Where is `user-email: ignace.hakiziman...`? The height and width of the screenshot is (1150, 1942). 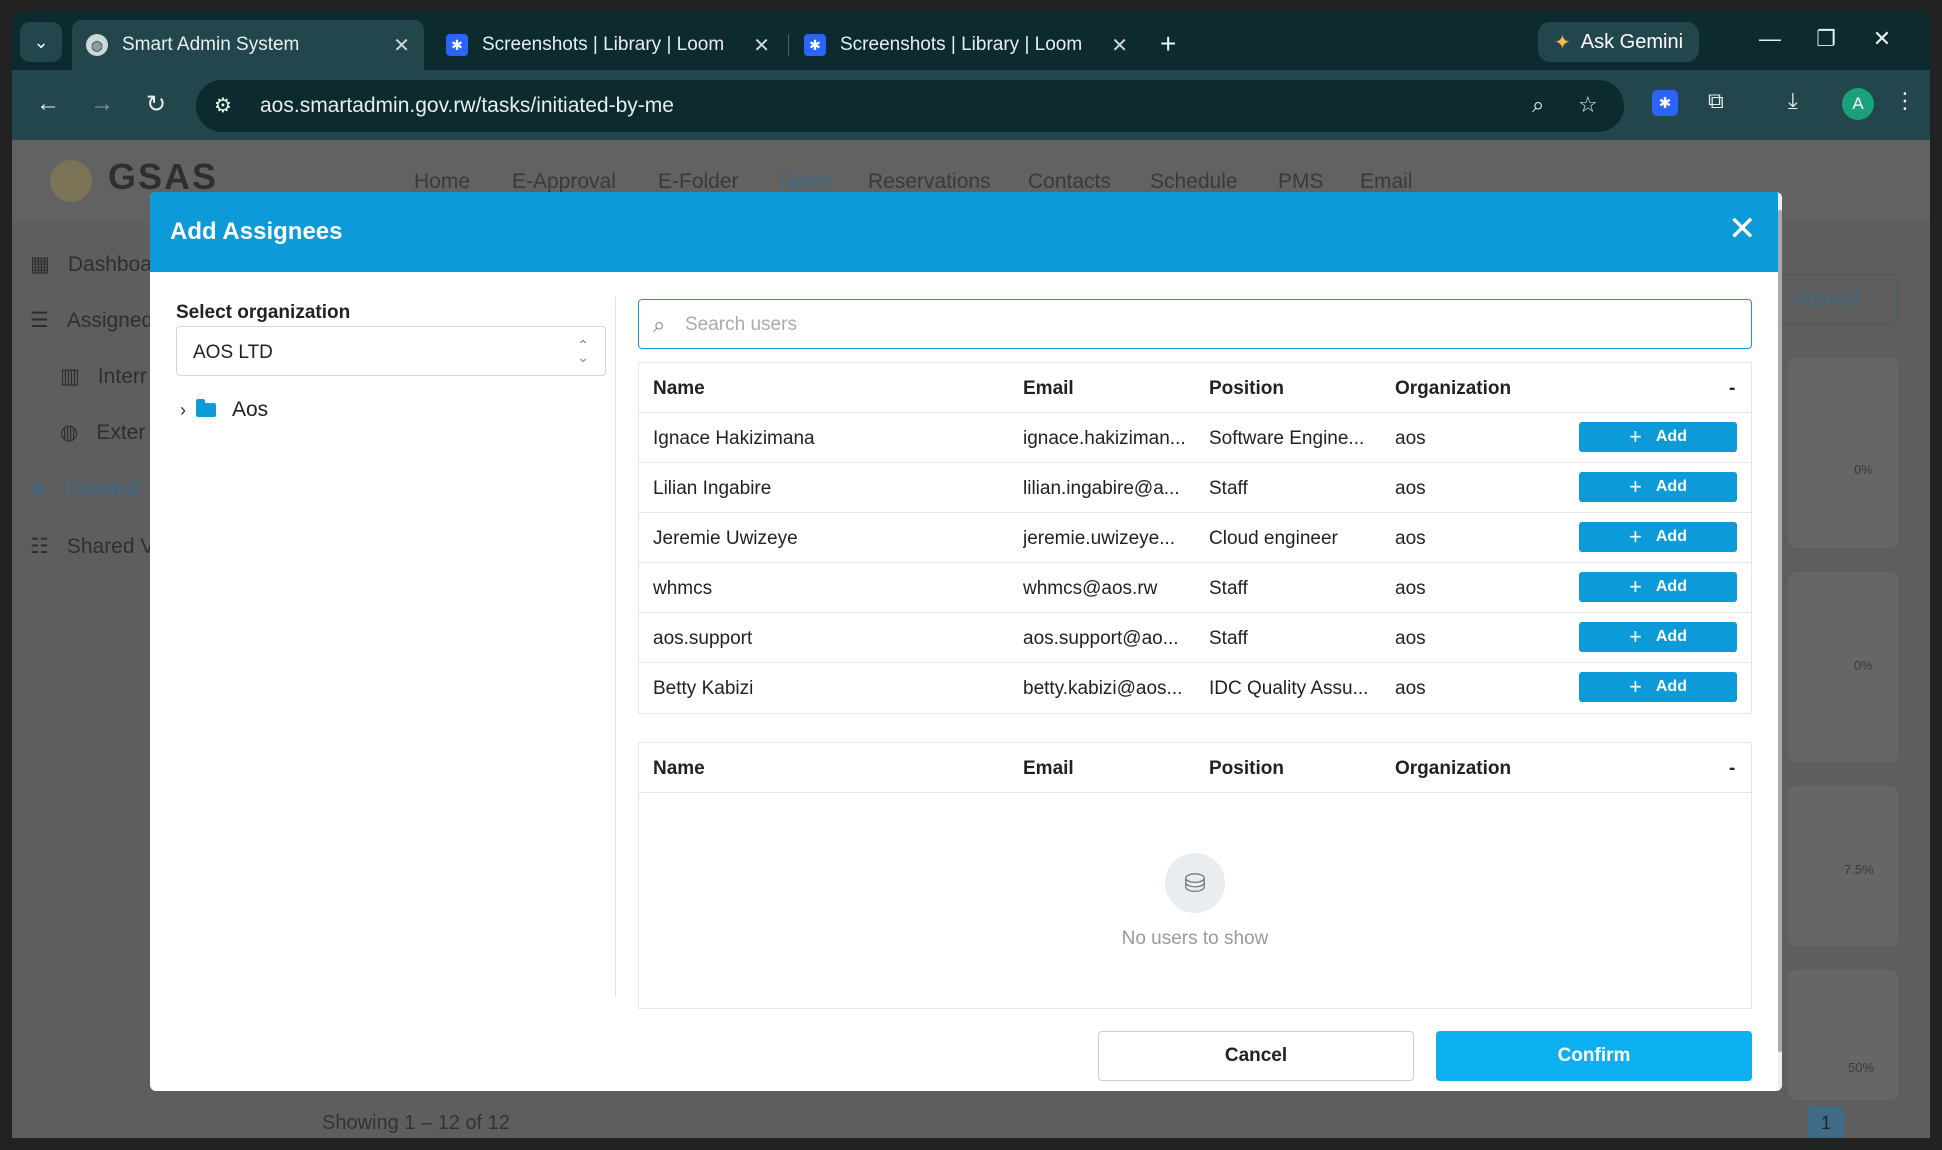
user-email: ignace.hakiziman... is located at coordinates (1104, 438).